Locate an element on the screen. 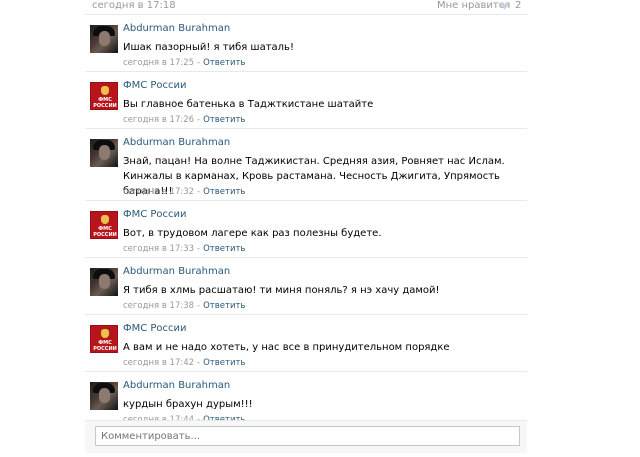  comment-meta: сегодня в 17:42- Ответить is located at coordinates (184, 363).